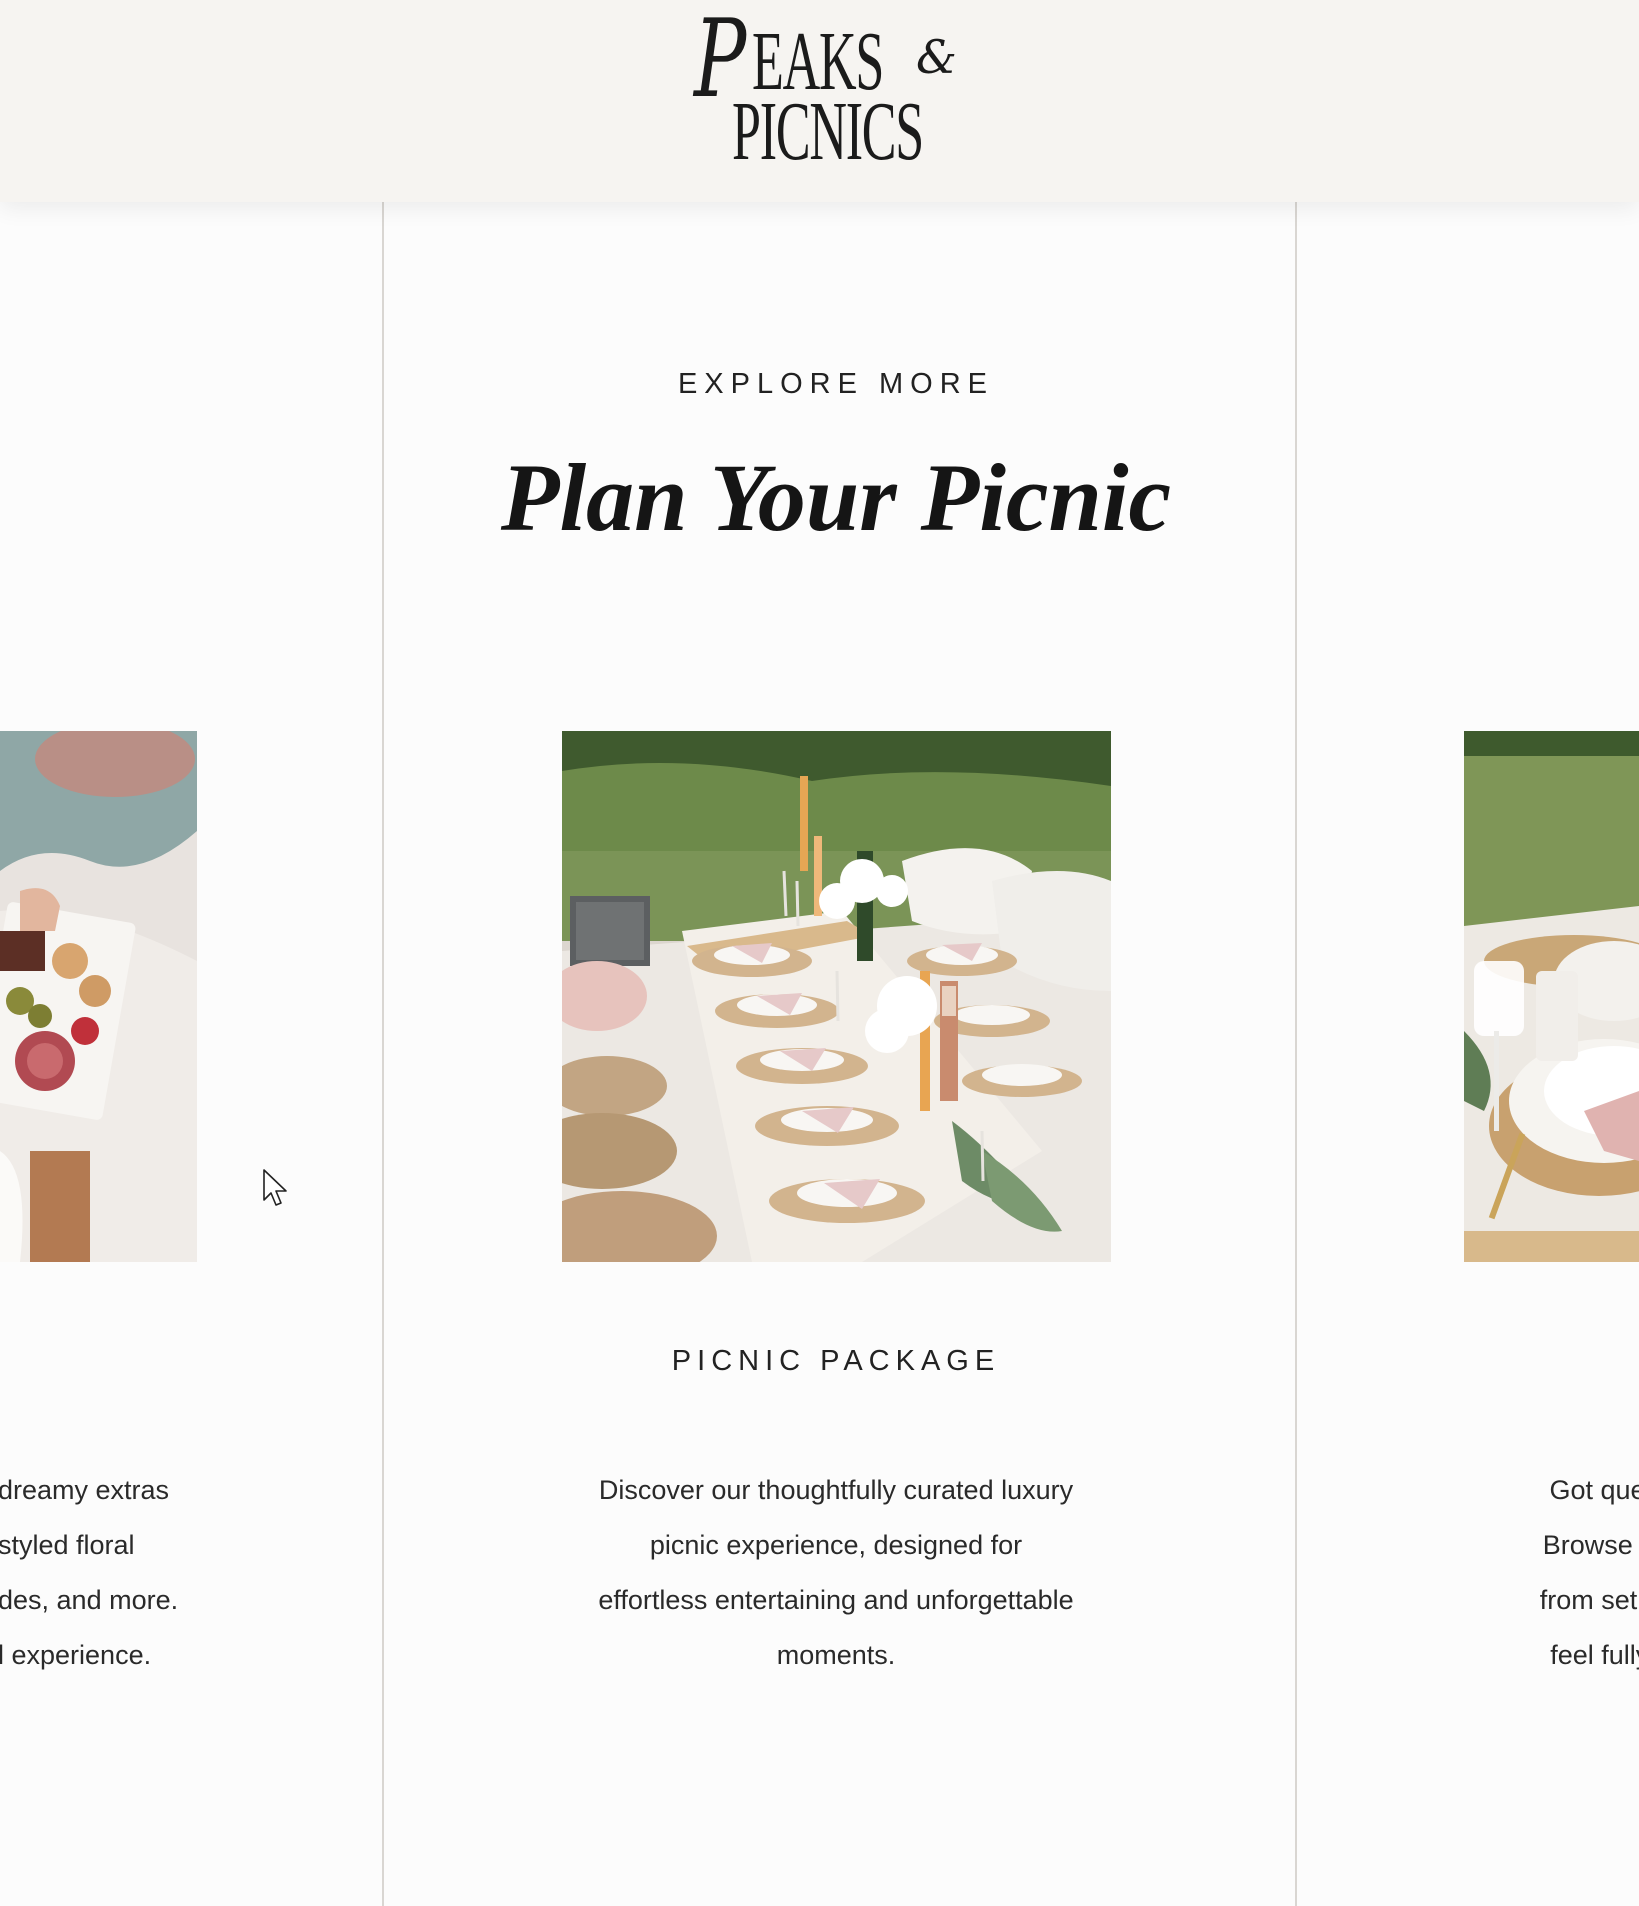 Image resolution: width=1639 pixels, height=1906 pixels. I want to click on mouse-cursor-icon, so click(275, 1187).